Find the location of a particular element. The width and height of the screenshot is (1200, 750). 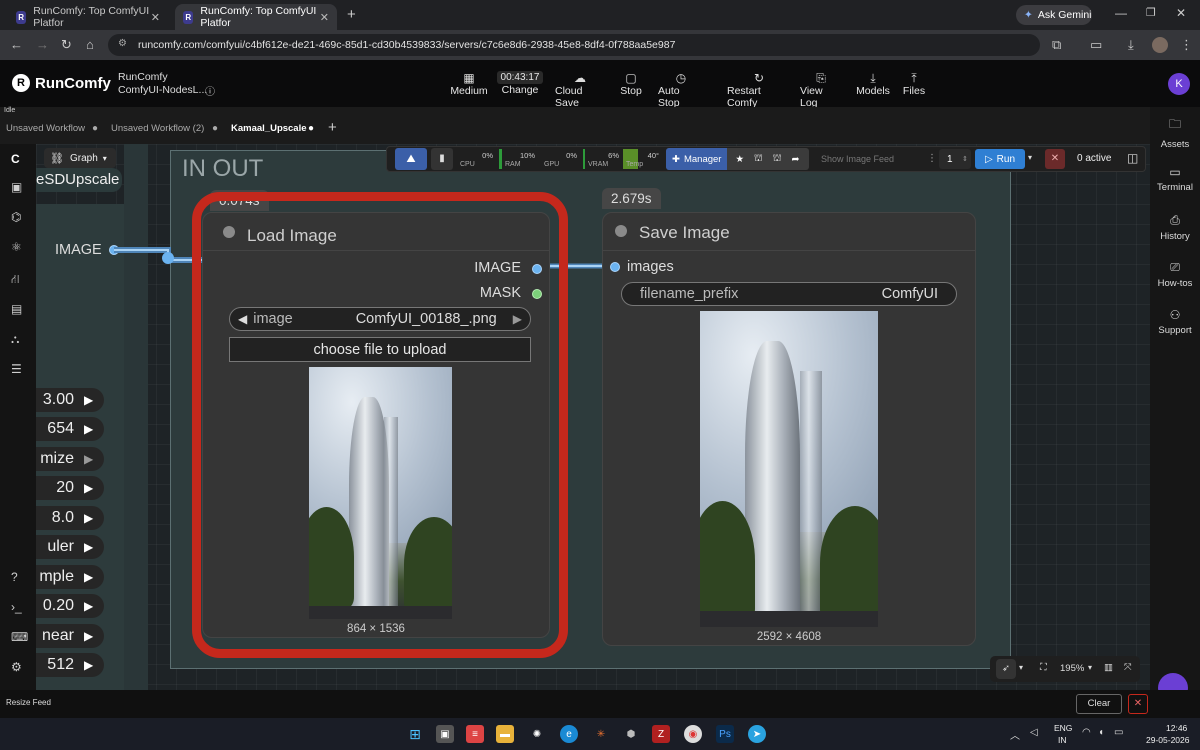

close-window-icon: ✕ is located at coordinates (1181, 13).